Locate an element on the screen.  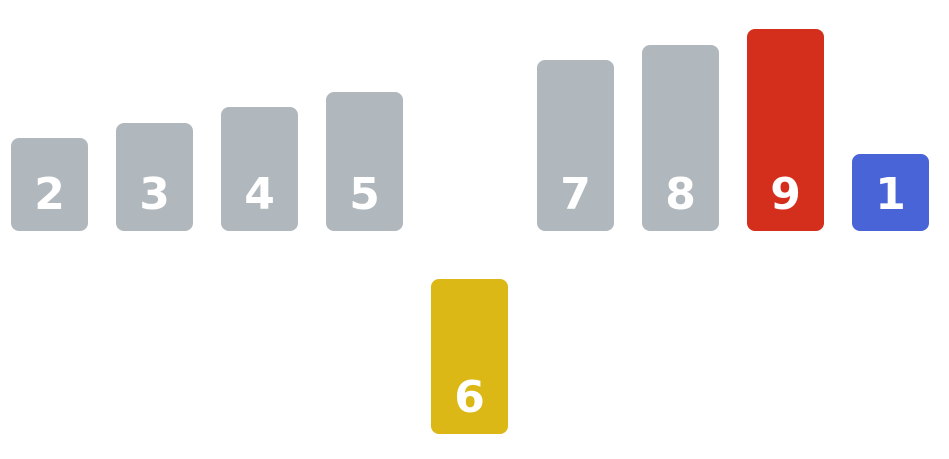
bar-label: 4 is located at coordinates (259, 194).